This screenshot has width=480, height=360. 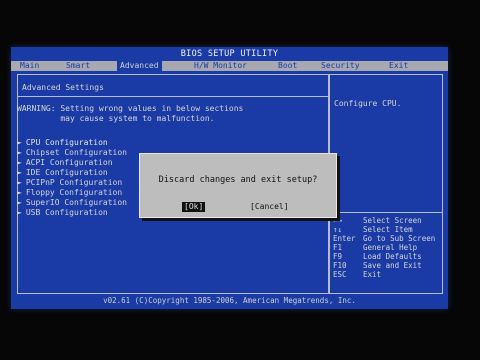 I want to click on key-description: Exit, so click(x=372, y=274).